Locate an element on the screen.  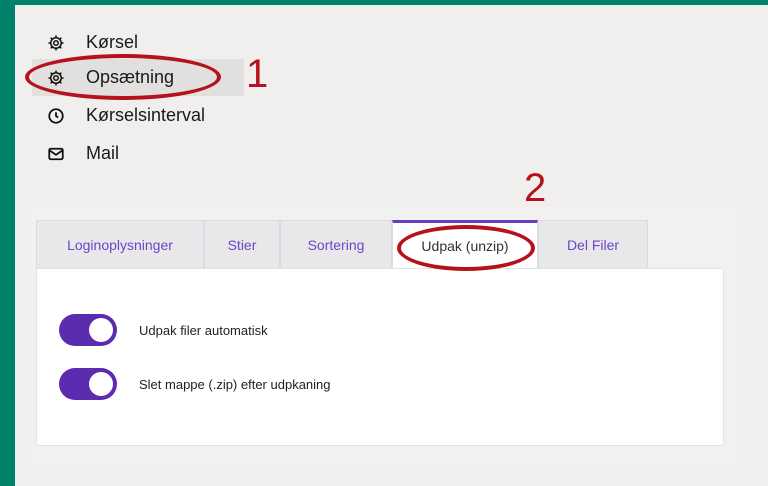
menu-item-label: Kørsel is located at coordinates (112, 42).